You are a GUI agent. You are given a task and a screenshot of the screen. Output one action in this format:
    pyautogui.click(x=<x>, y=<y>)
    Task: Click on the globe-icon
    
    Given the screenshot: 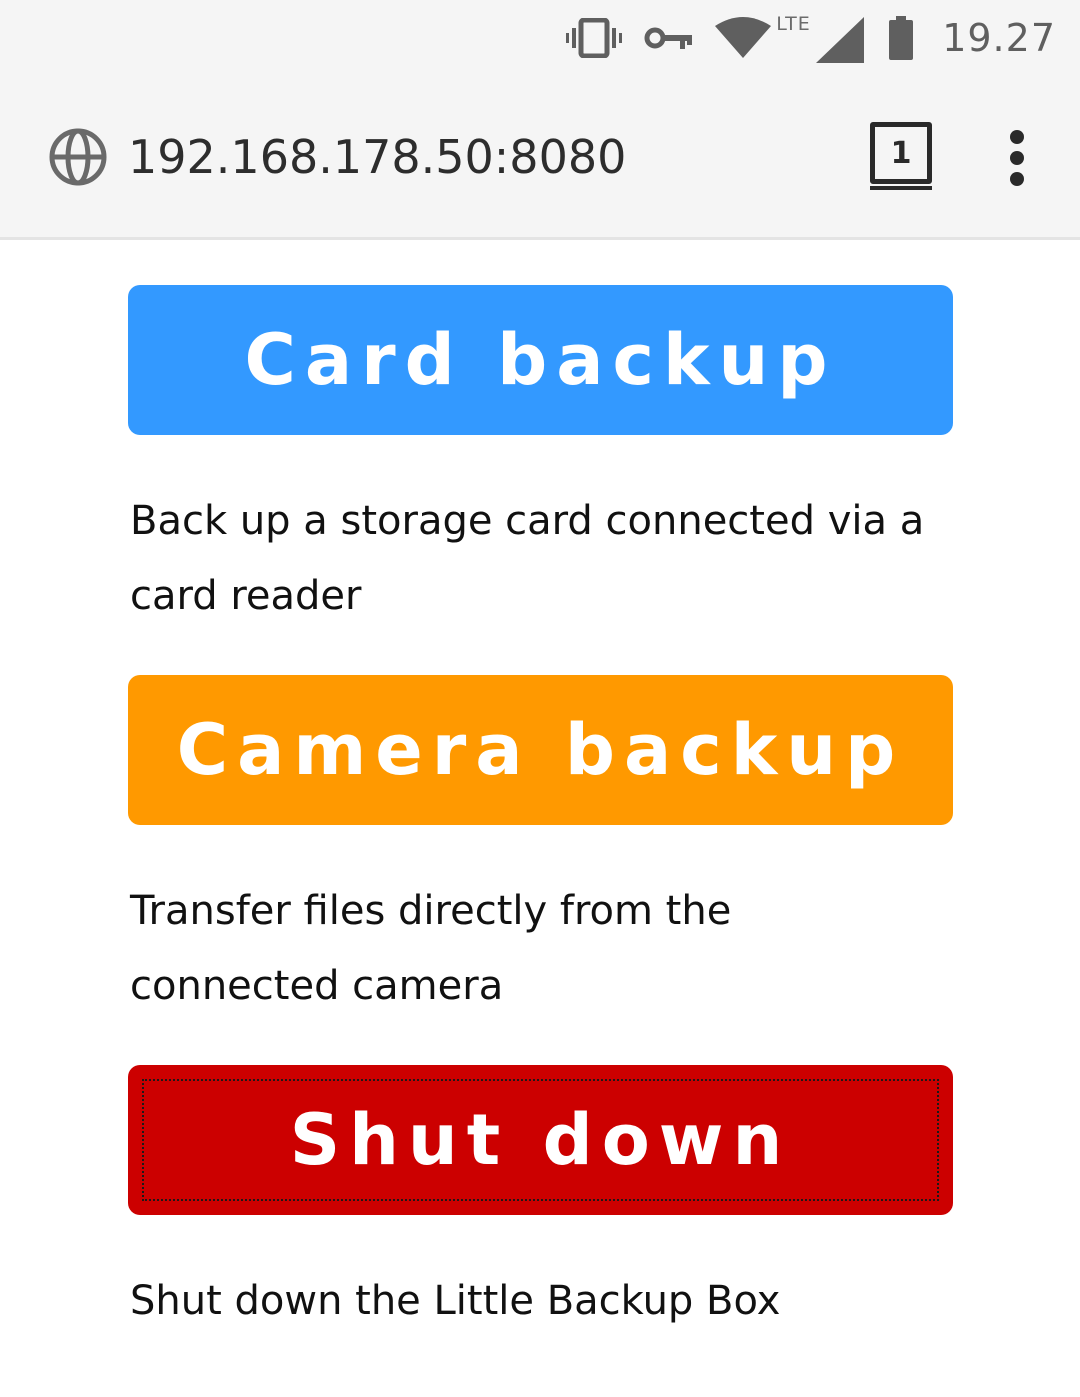 What is the action you would take?
    pyautogui.click(x=78, y=157)
    